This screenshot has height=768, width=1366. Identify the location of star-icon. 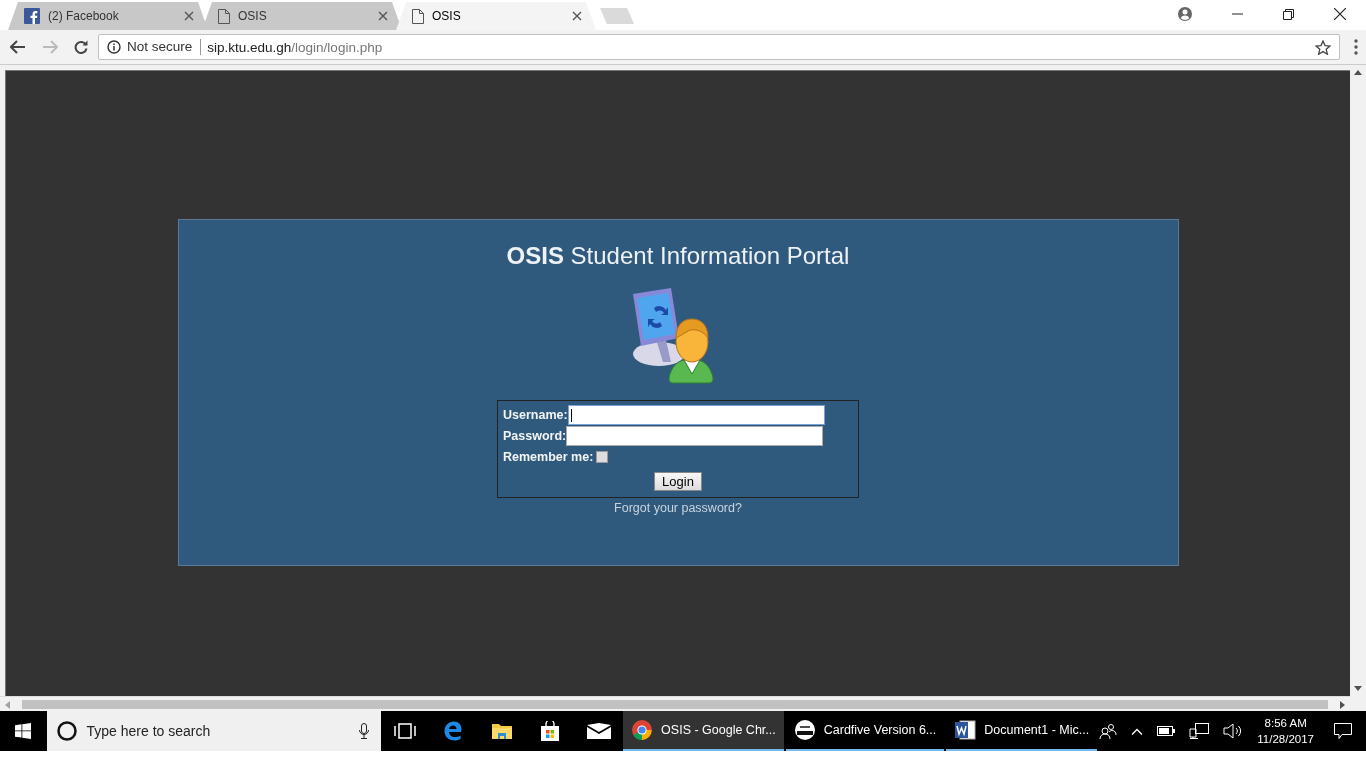
(1323, 47).